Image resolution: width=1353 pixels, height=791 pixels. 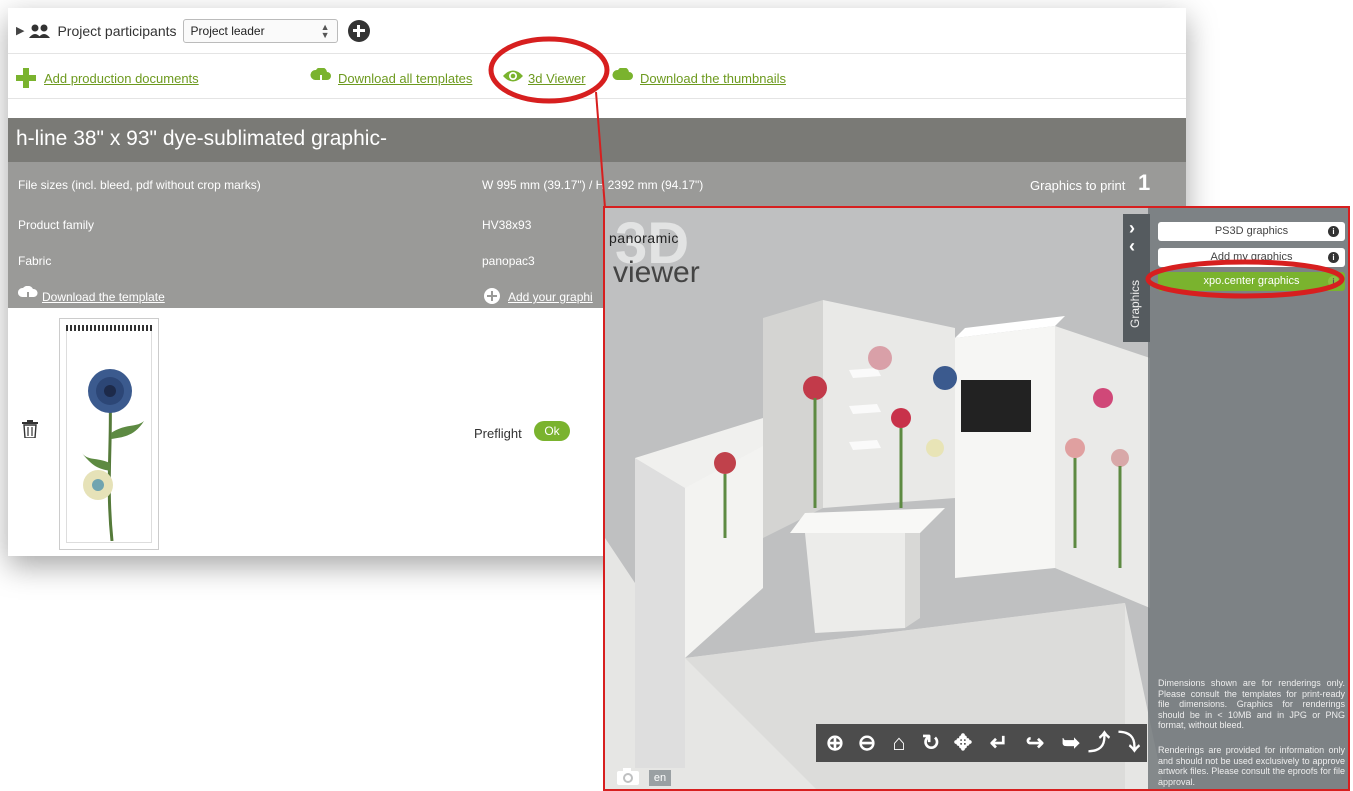 I want to click on language-selector: en, so click(x=660, y=778).